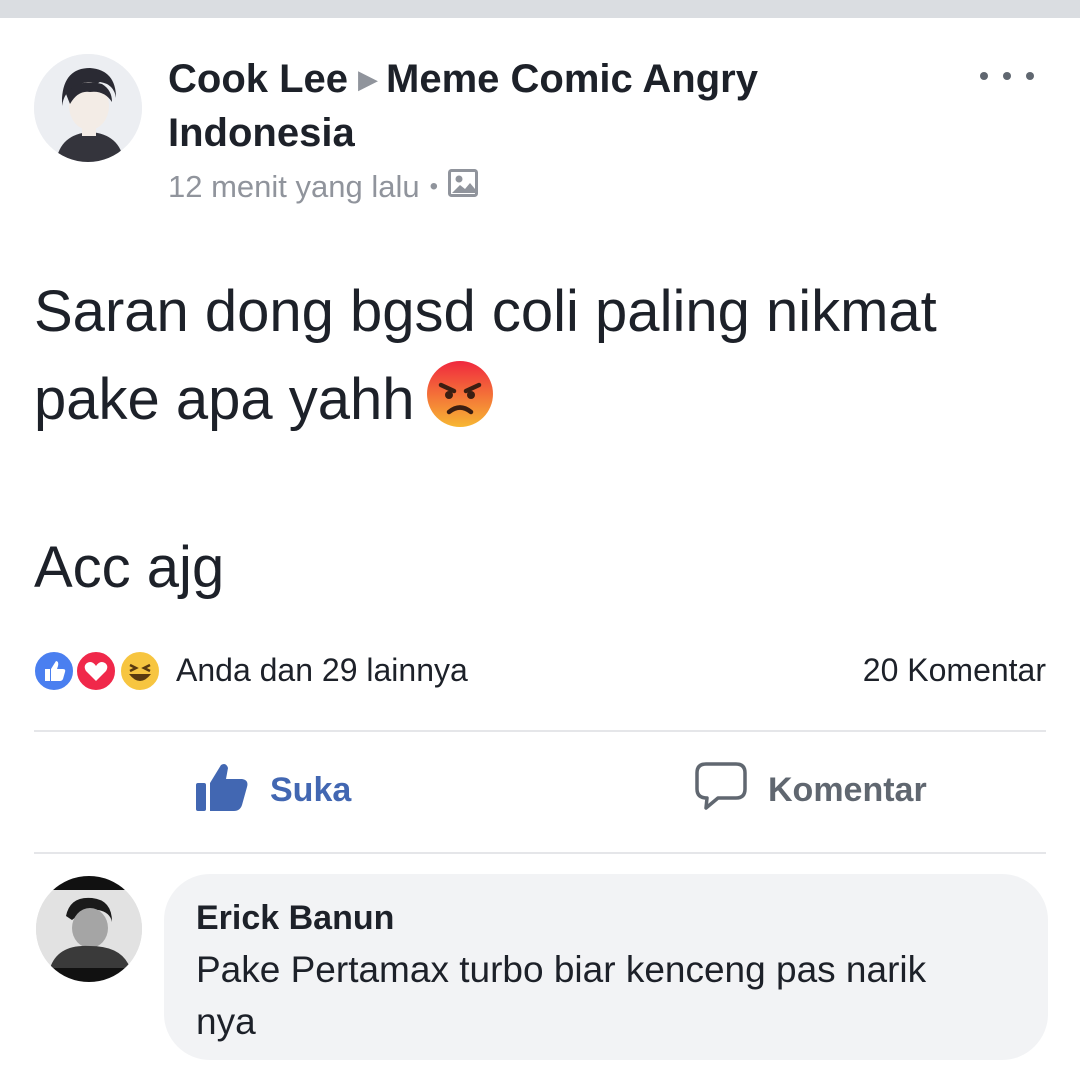 This screenshot has height=1080, width=1080. I want to click on commenter-name: Erick Banun, so click(606, 918).